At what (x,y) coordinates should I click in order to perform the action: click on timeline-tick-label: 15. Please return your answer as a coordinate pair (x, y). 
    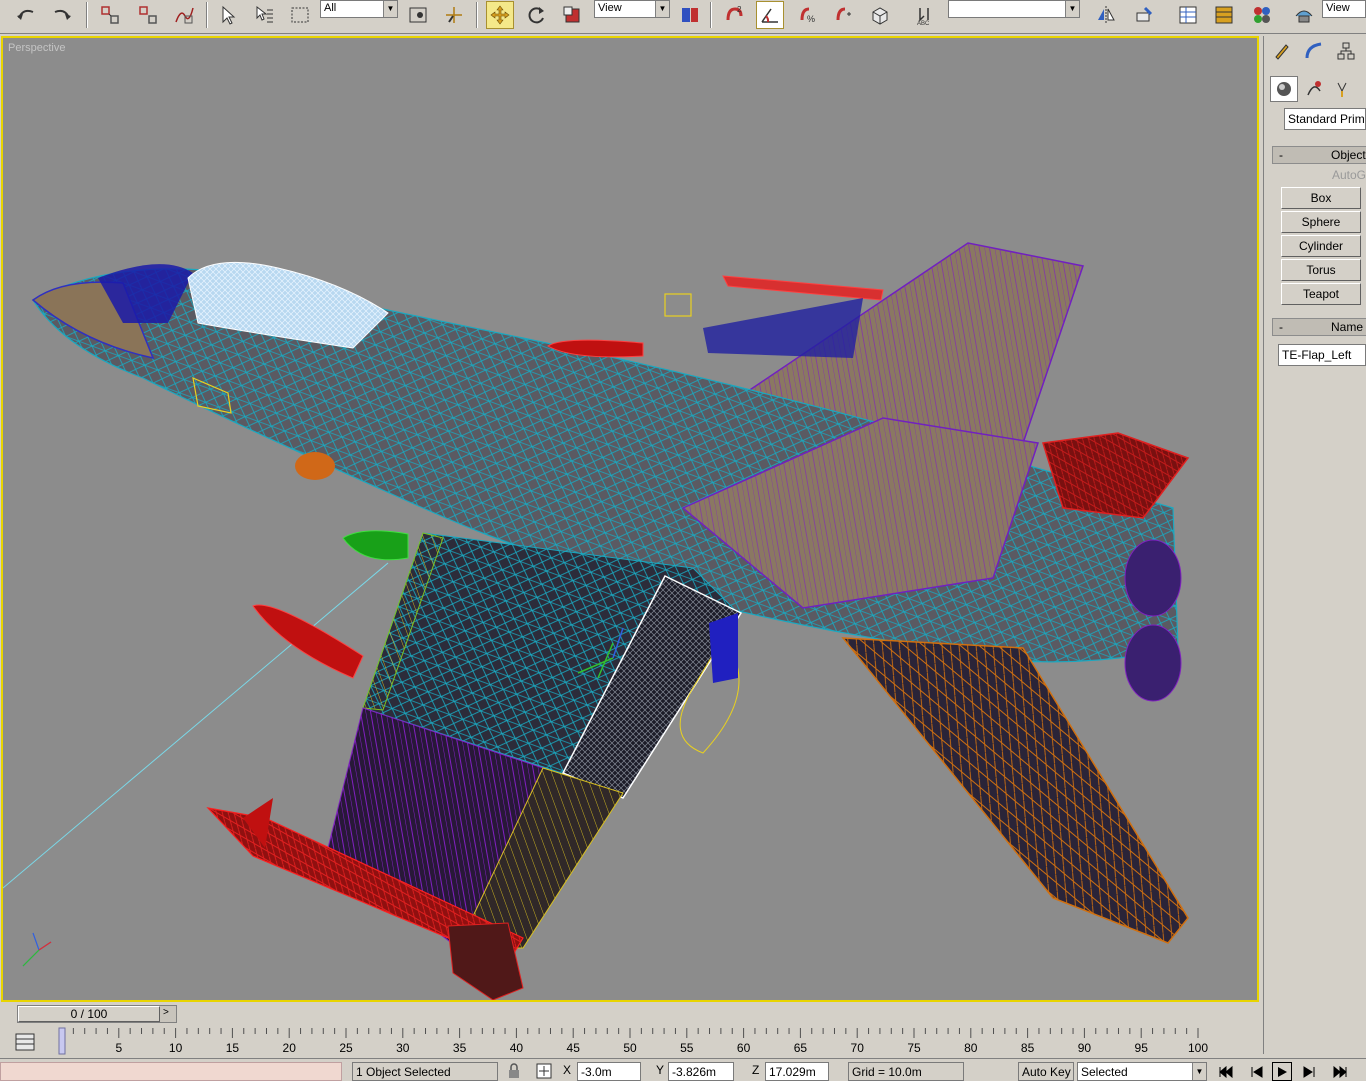
    Looking at the image, I should click on (233, 1048).